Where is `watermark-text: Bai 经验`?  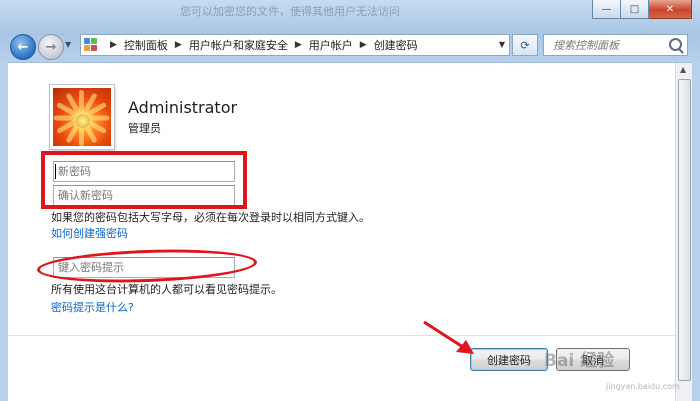 watermark-text: Bai 经验 is located at coordinates (579, 361).